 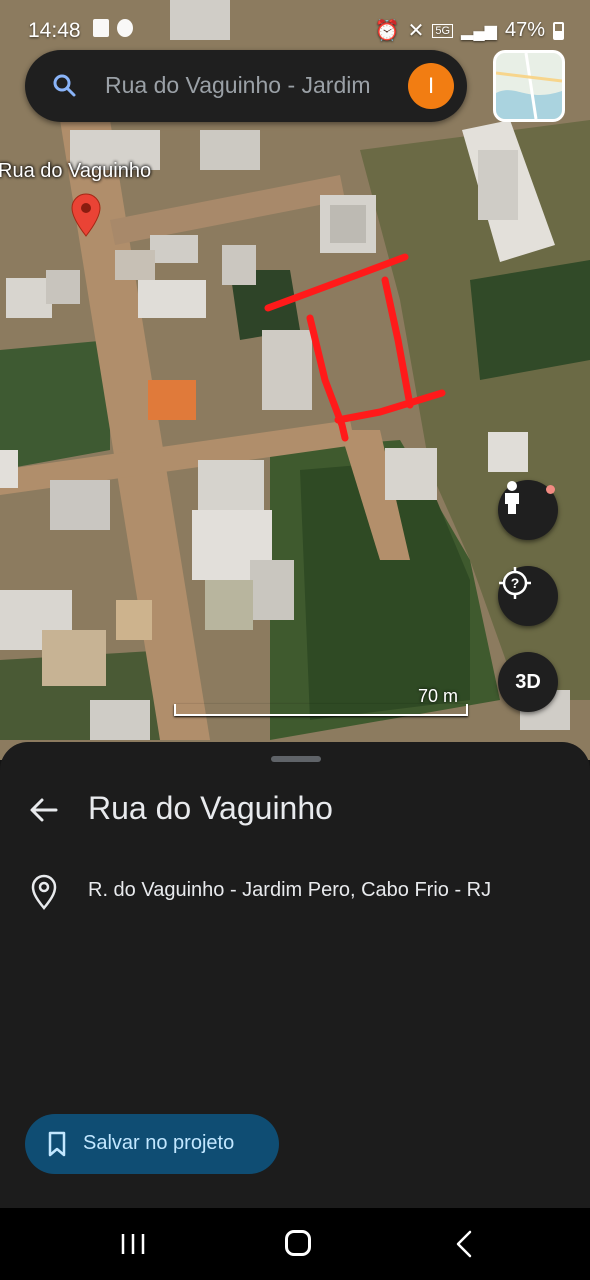 I want to click on notification-icons, so click(x=113, y=28).